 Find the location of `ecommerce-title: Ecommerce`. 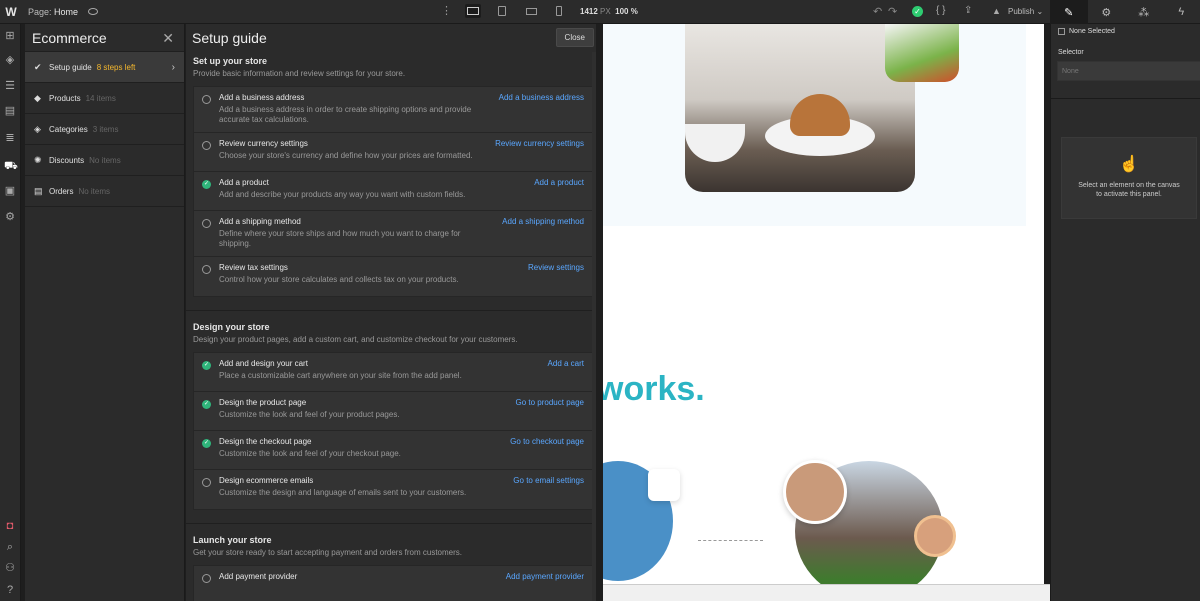

ecommerce-title: Ecommerce is located at coordinates (104, 38).